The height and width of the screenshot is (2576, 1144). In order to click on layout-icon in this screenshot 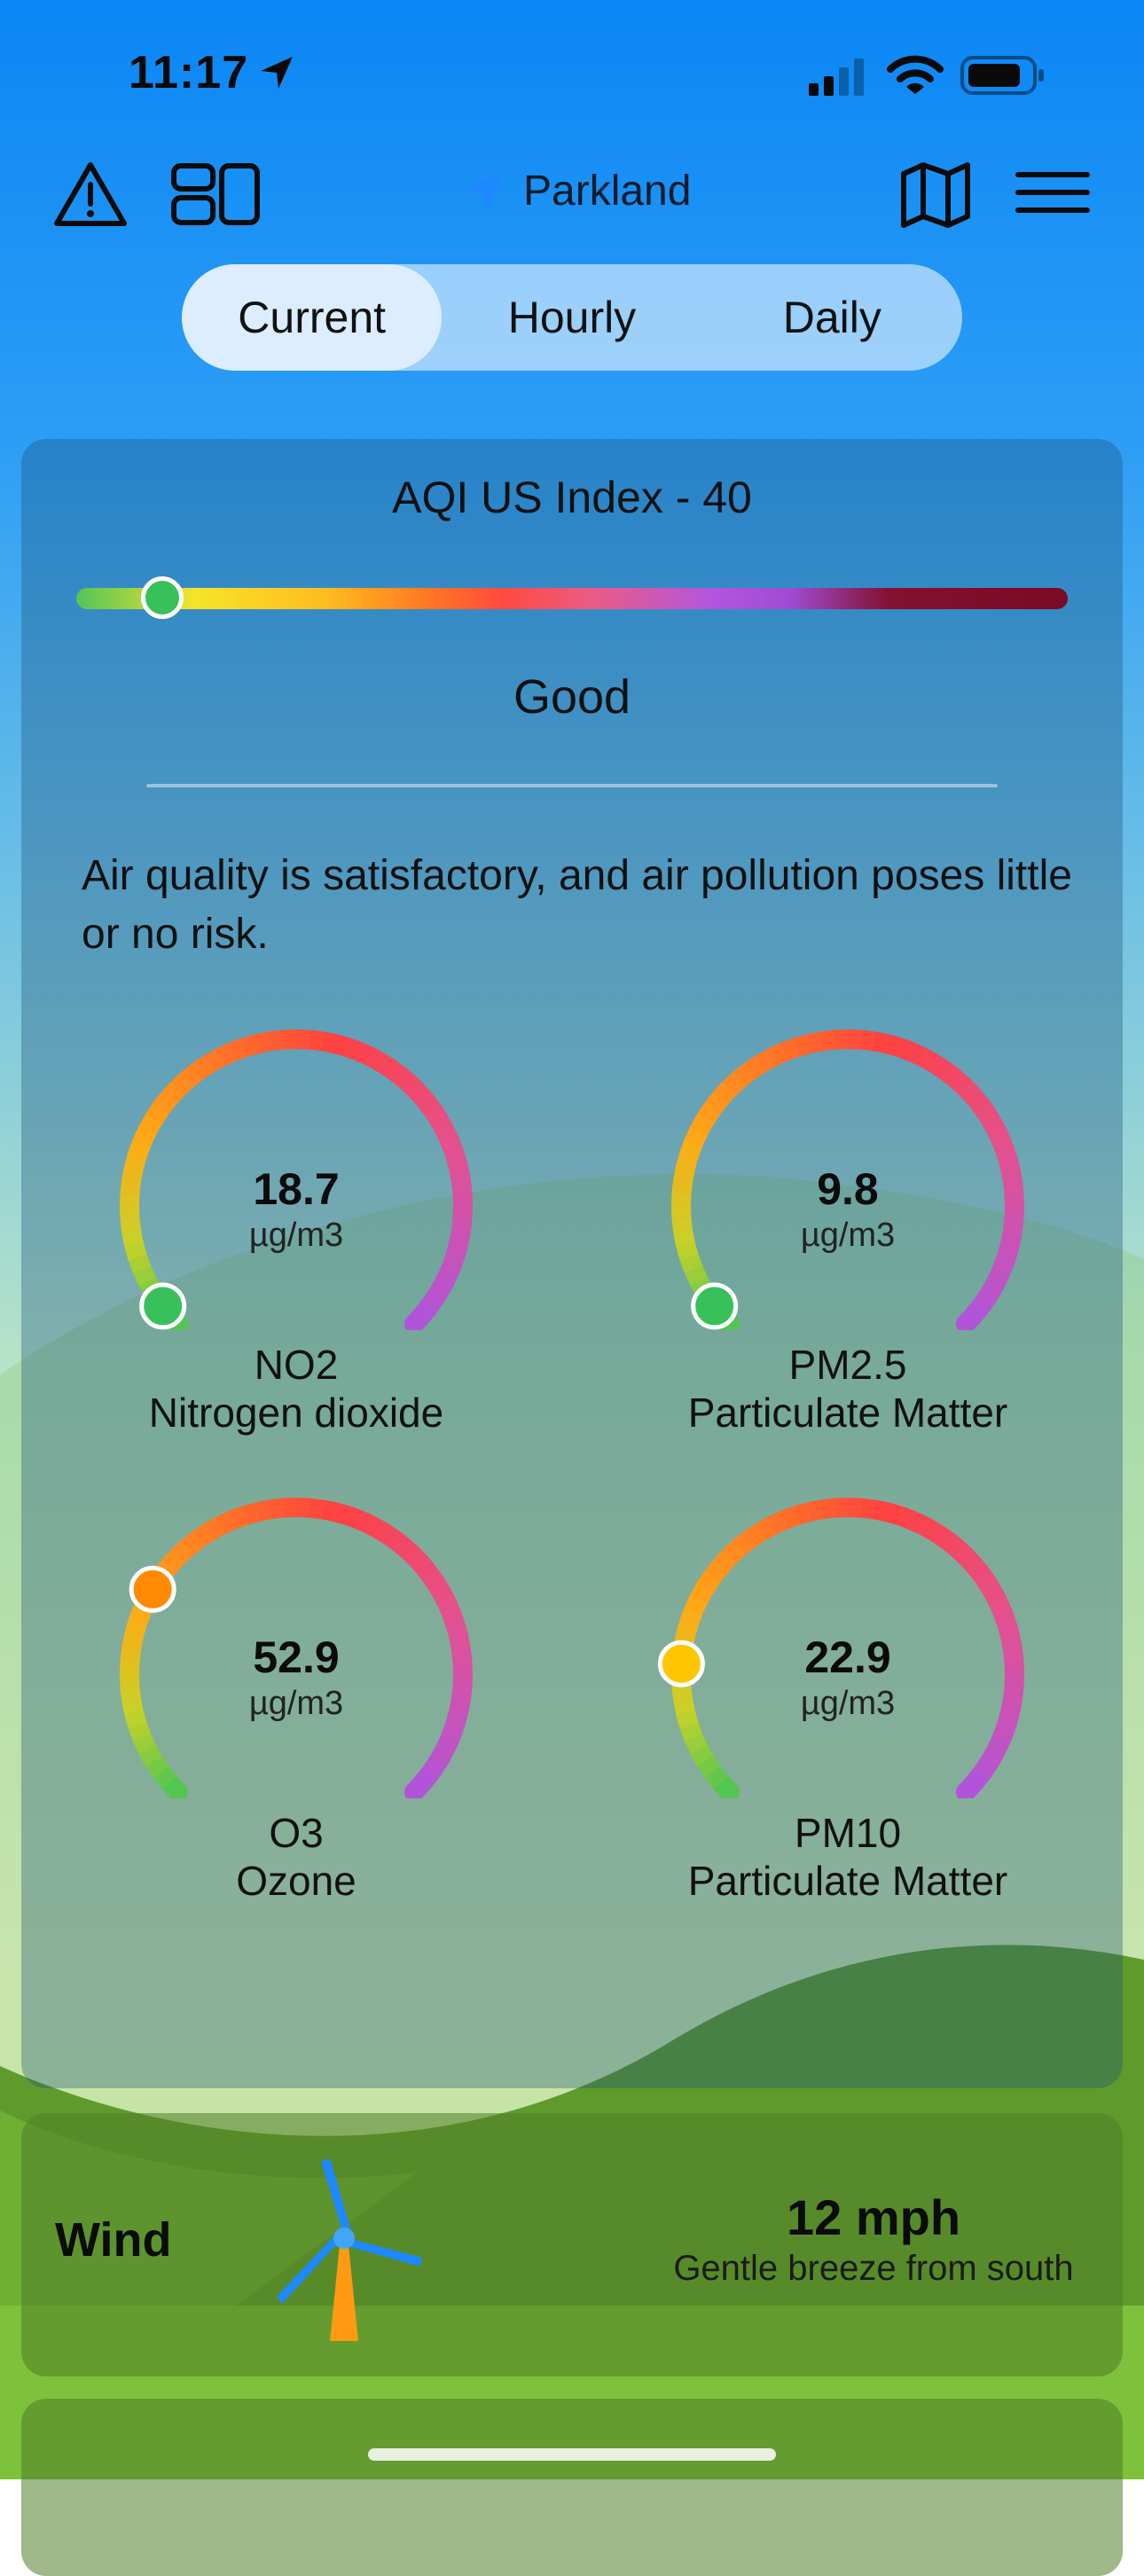, I will do `click(216, 194)`.